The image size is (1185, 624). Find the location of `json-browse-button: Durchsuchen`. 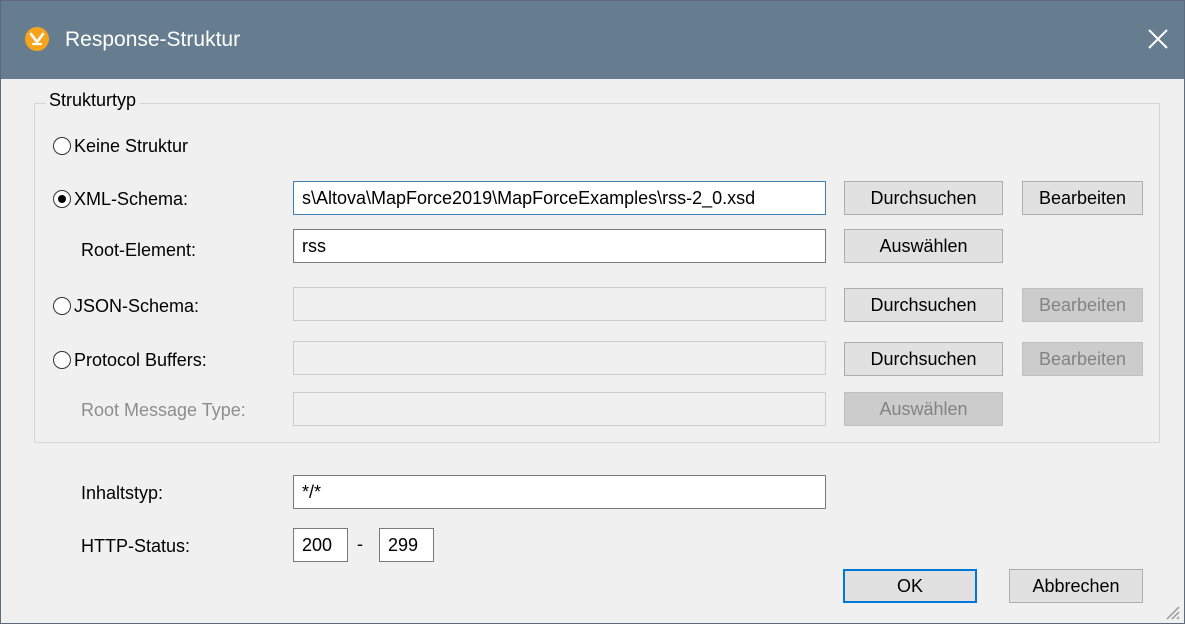

json-browse-button: Durchsuchen is located at coordinates (923, 305).